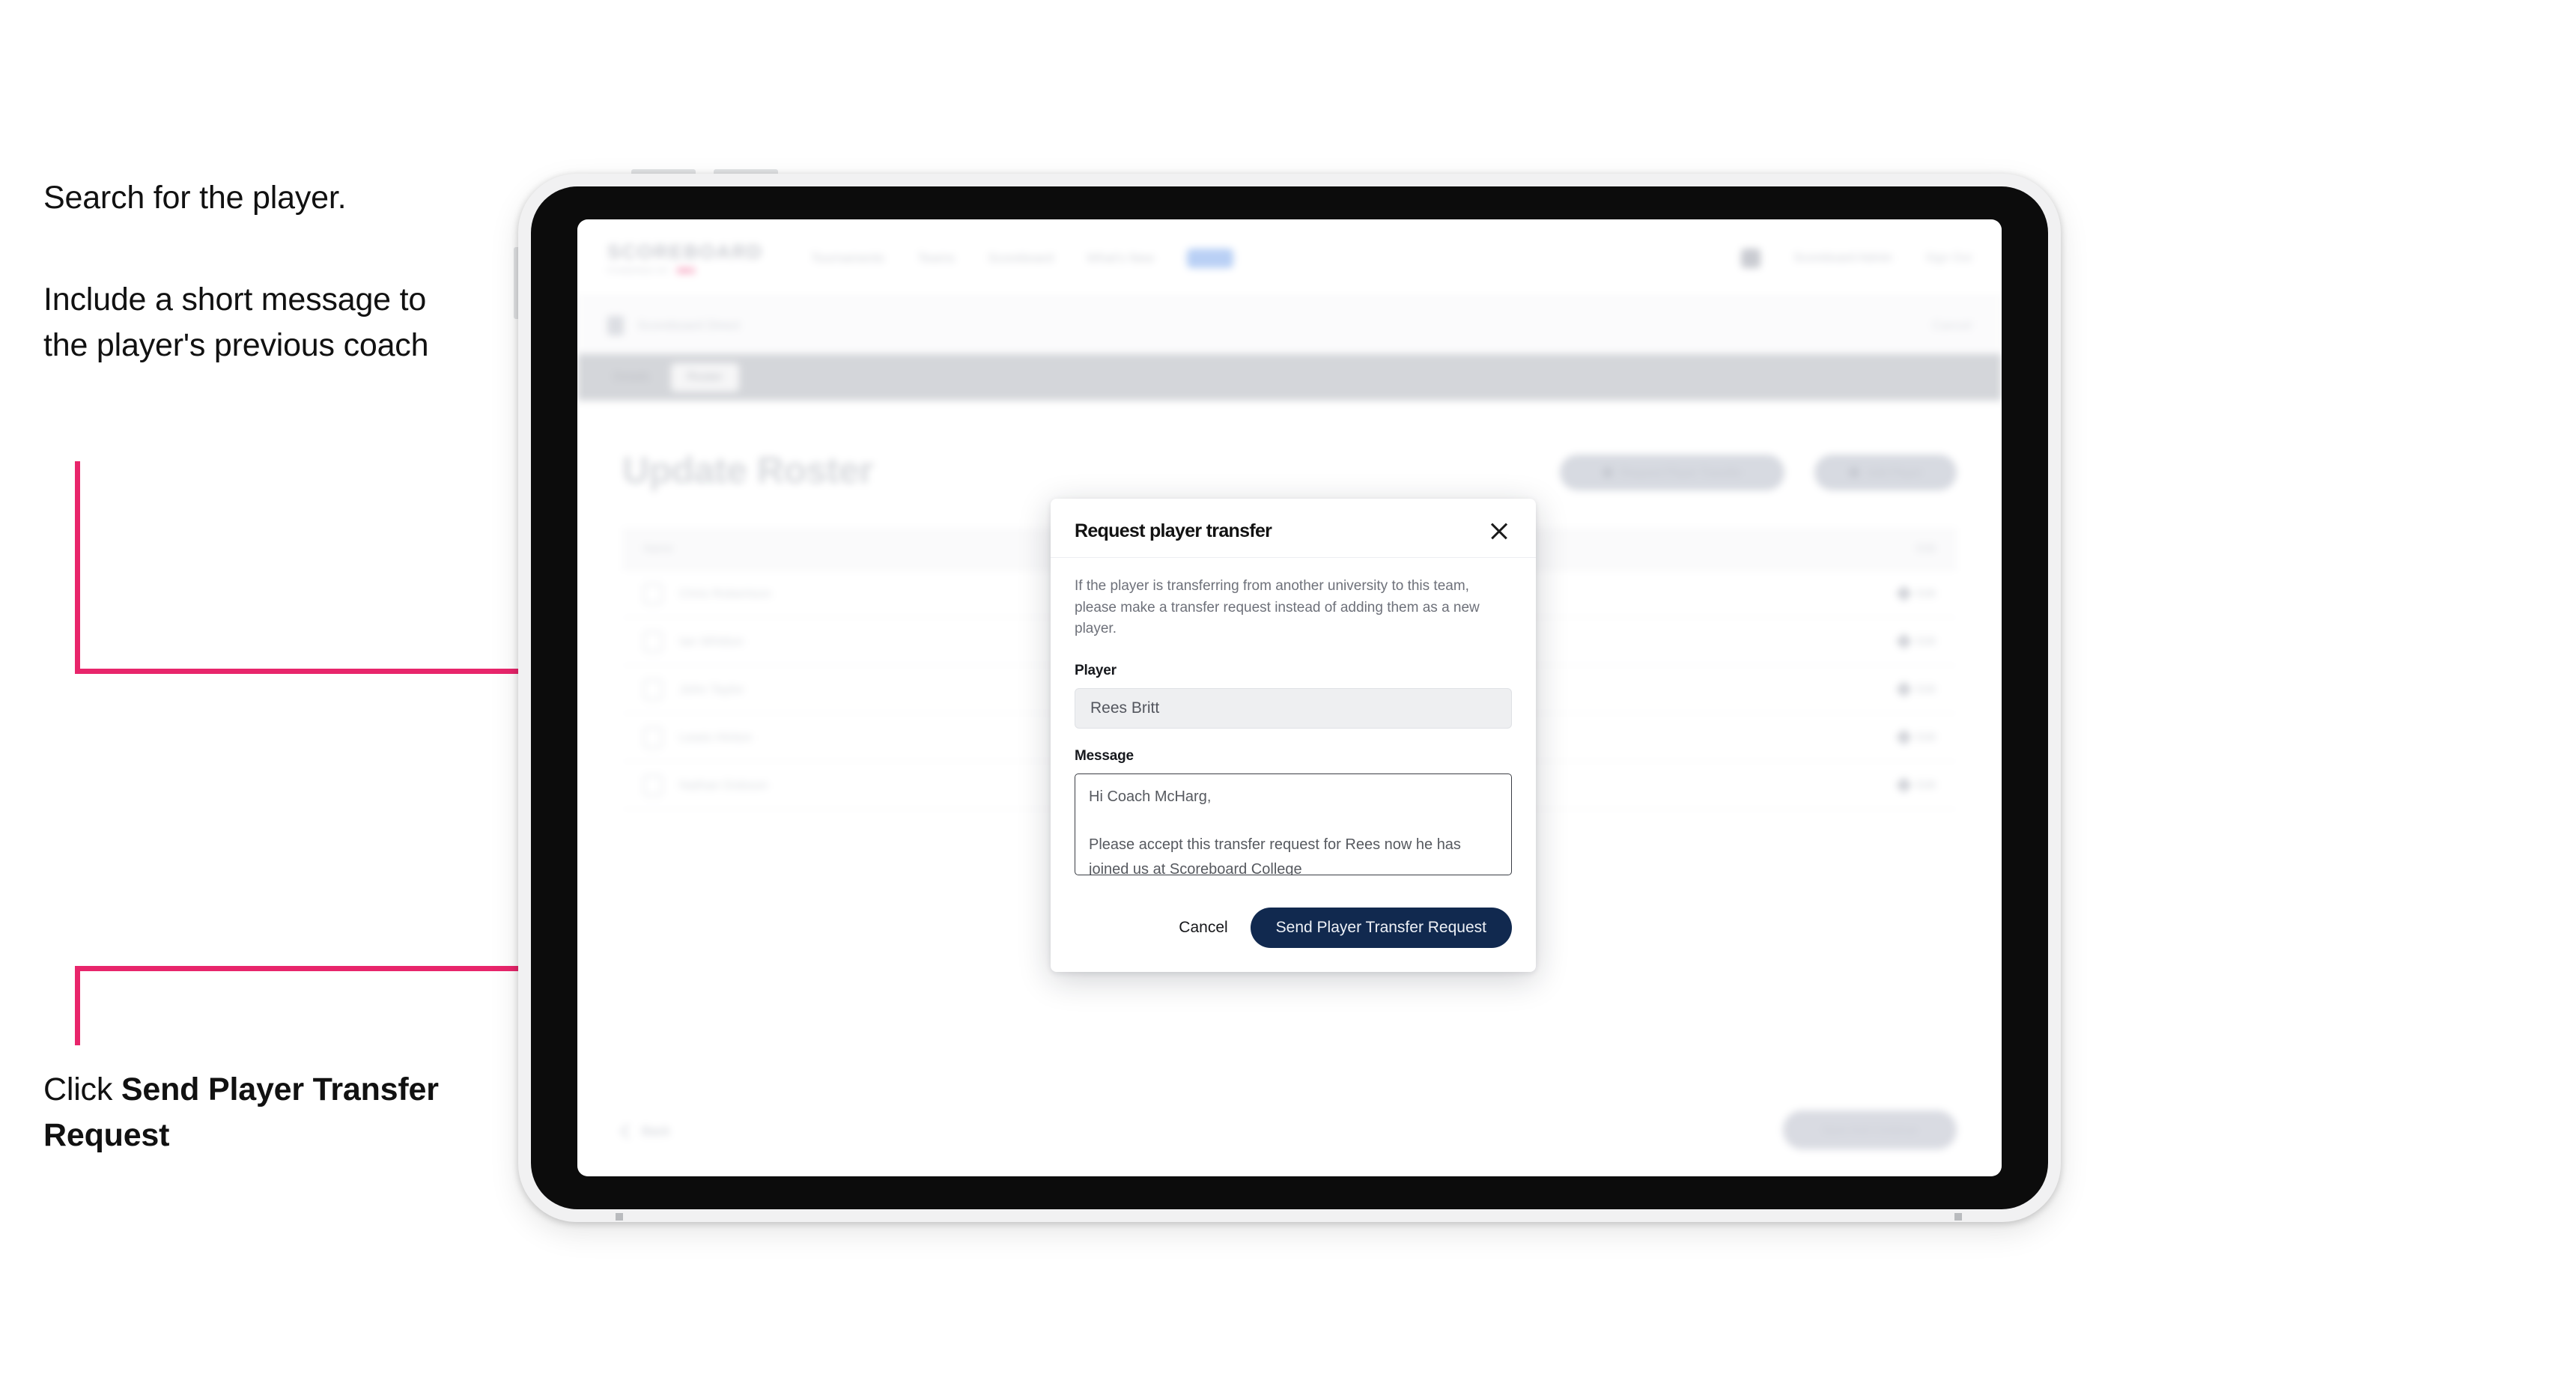 This screenshot has width=2576, height=1386. What do you see at coordinates (82, 1089) in the screenshot?
I see `annotation-click-prefix: Click` at bounding box center [82, 1089].